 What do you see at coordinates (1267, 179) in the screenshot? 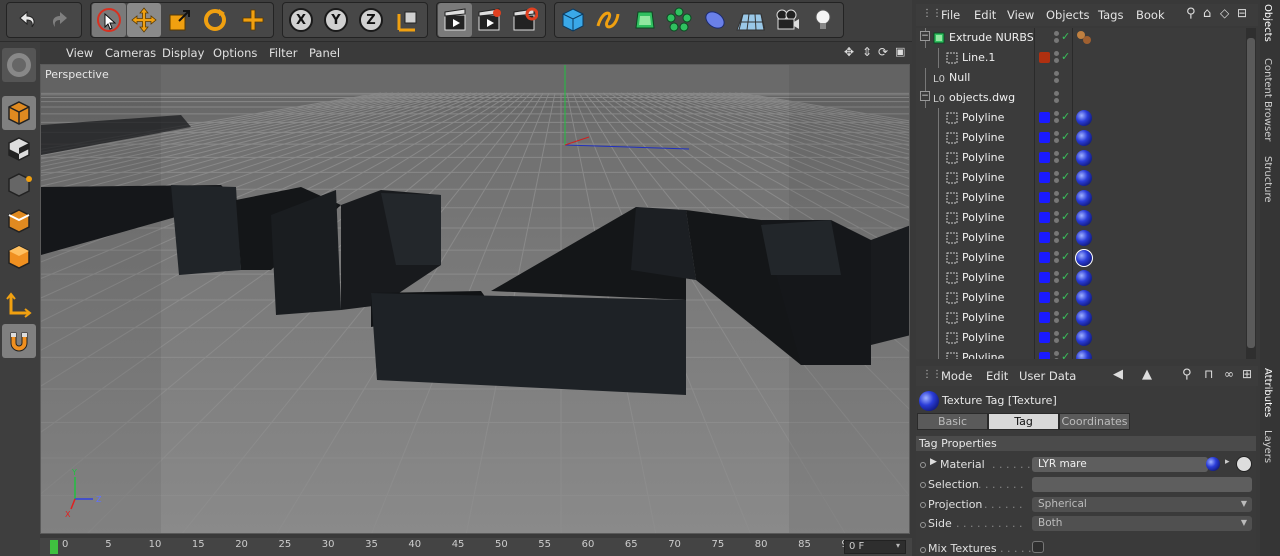
I see `side-tab-structure: Structure` at bounding box center [1267, 179].